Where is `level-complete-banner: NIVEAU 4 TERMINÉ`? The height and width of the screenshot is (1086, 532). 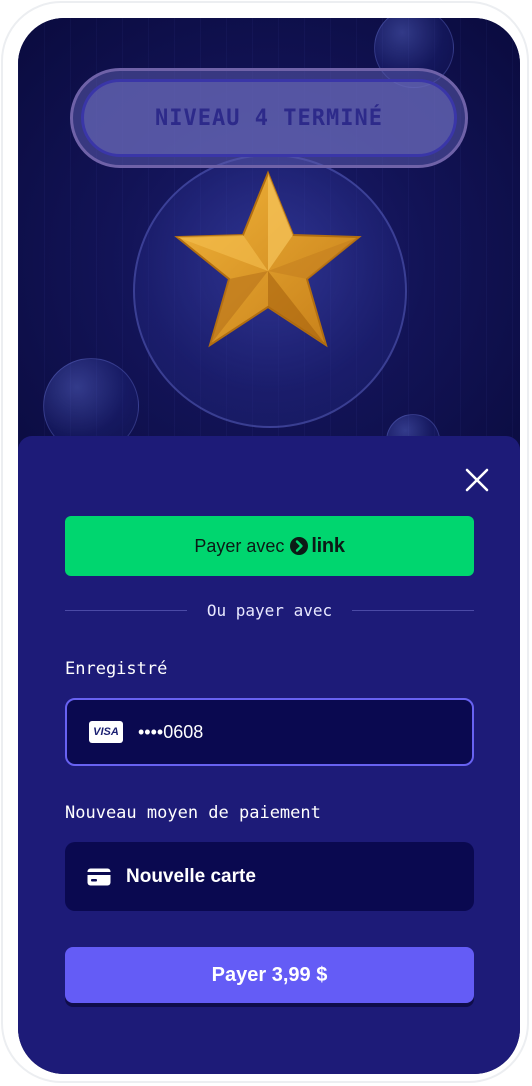 level-complete-banner: NIVEAU 4 TERMINÉ is located at coordinates (269, 118).